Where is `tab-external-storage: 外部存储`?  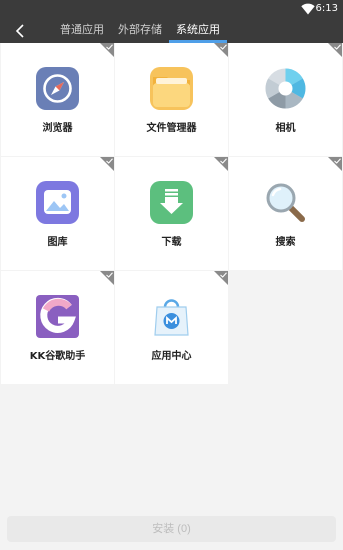
tab-external-storage: 外部存储 is located at coordinates (140, 30).